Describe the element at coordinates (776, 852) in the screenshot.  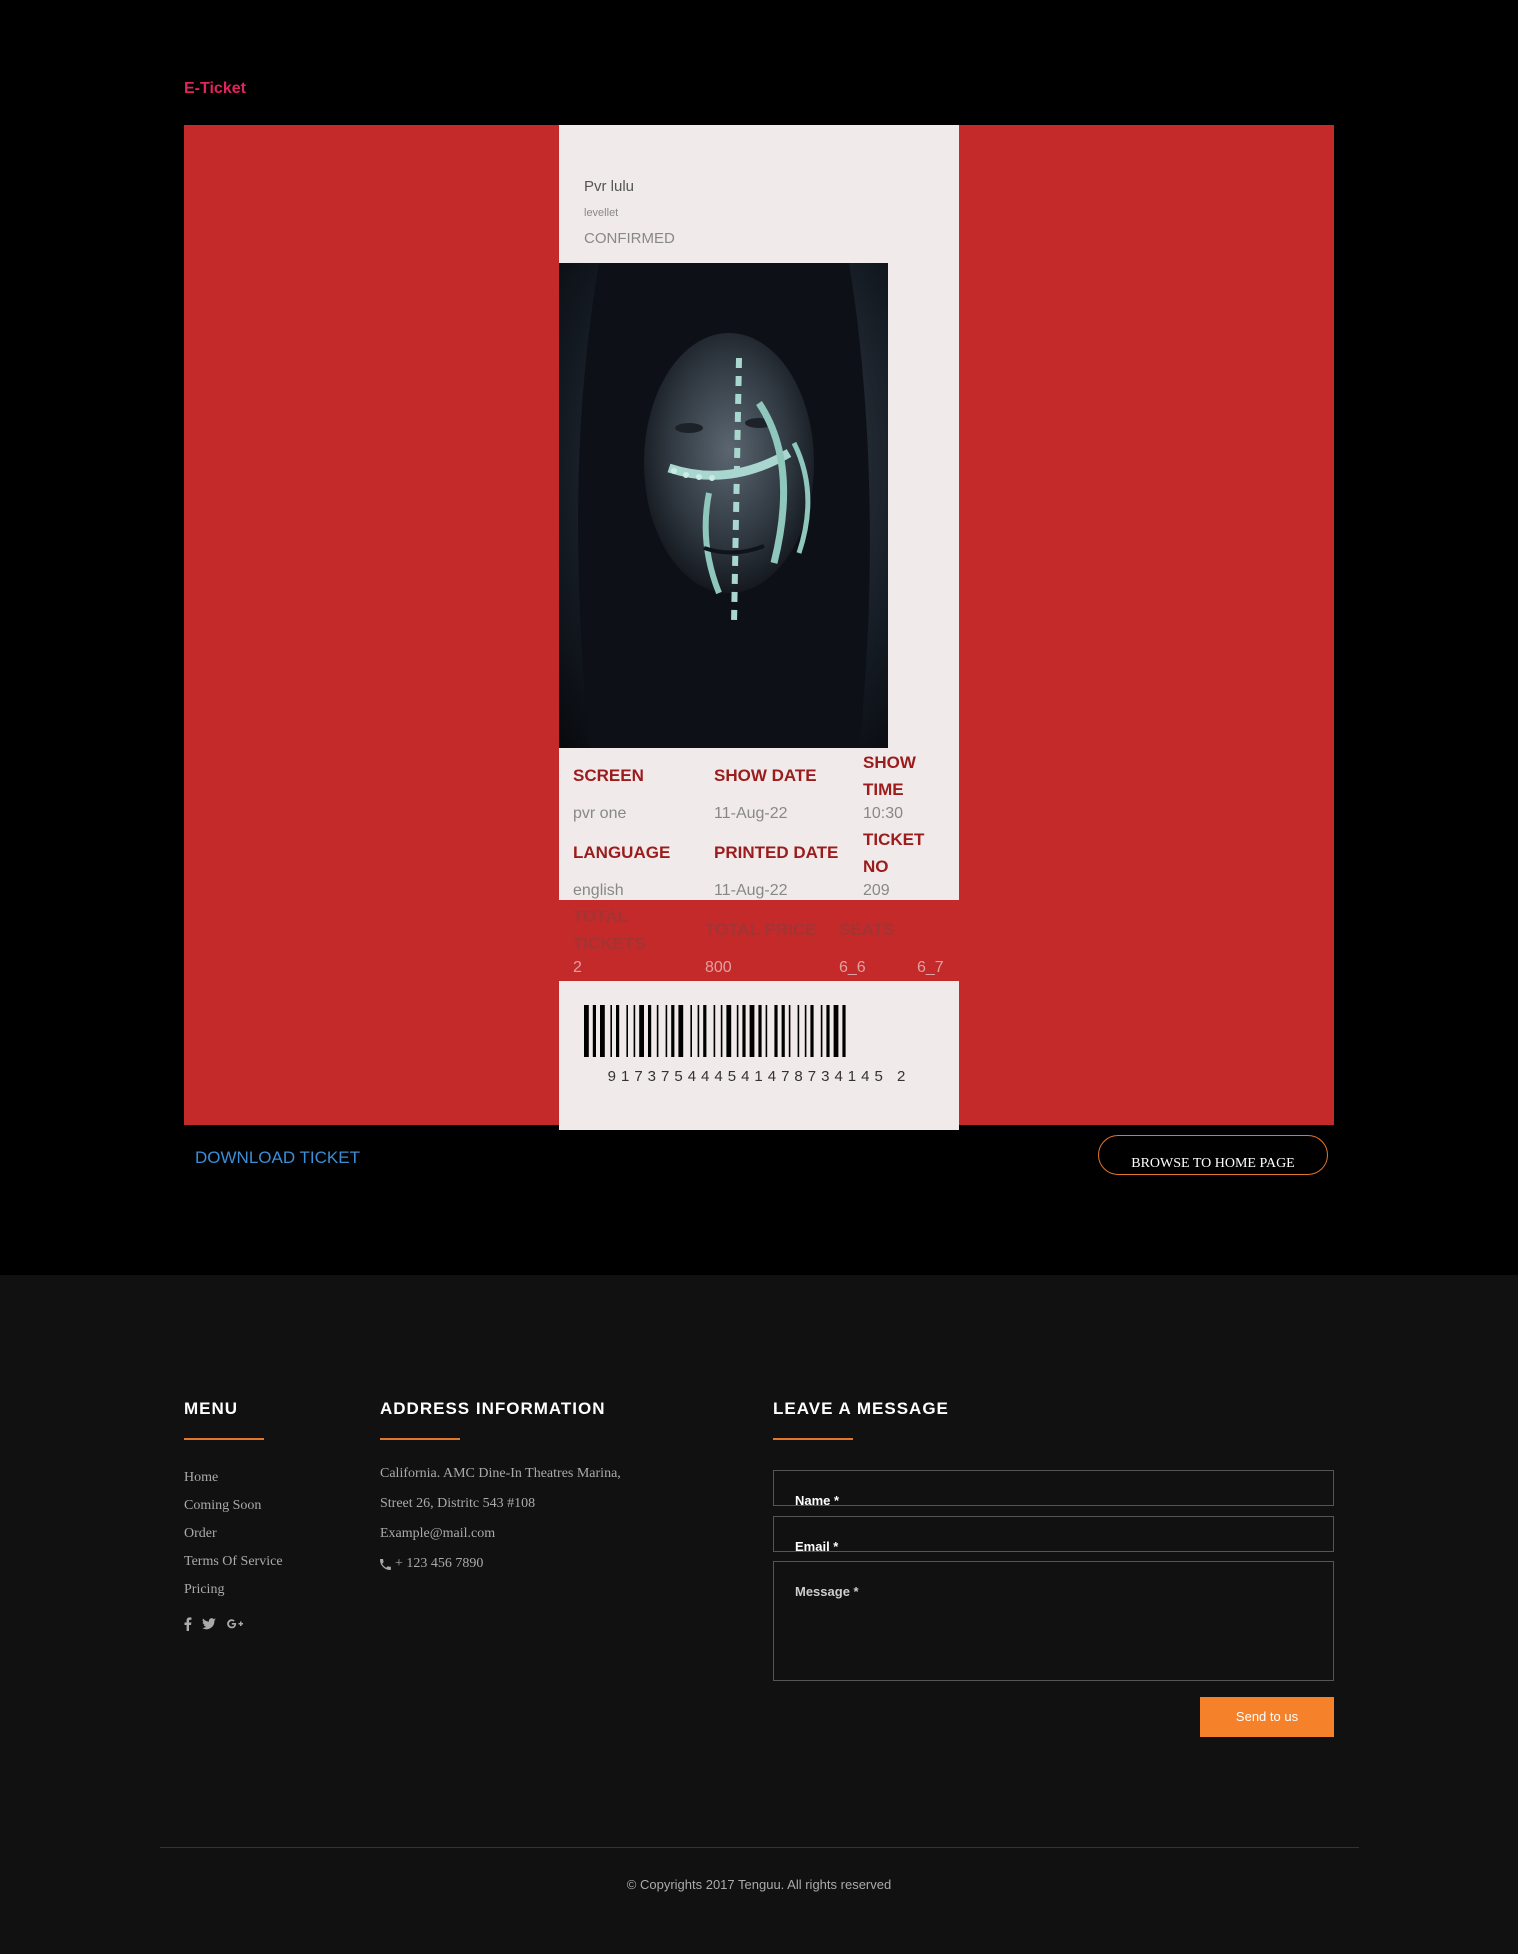
I see `printed-date-label: PRINTED DATE` at that location.